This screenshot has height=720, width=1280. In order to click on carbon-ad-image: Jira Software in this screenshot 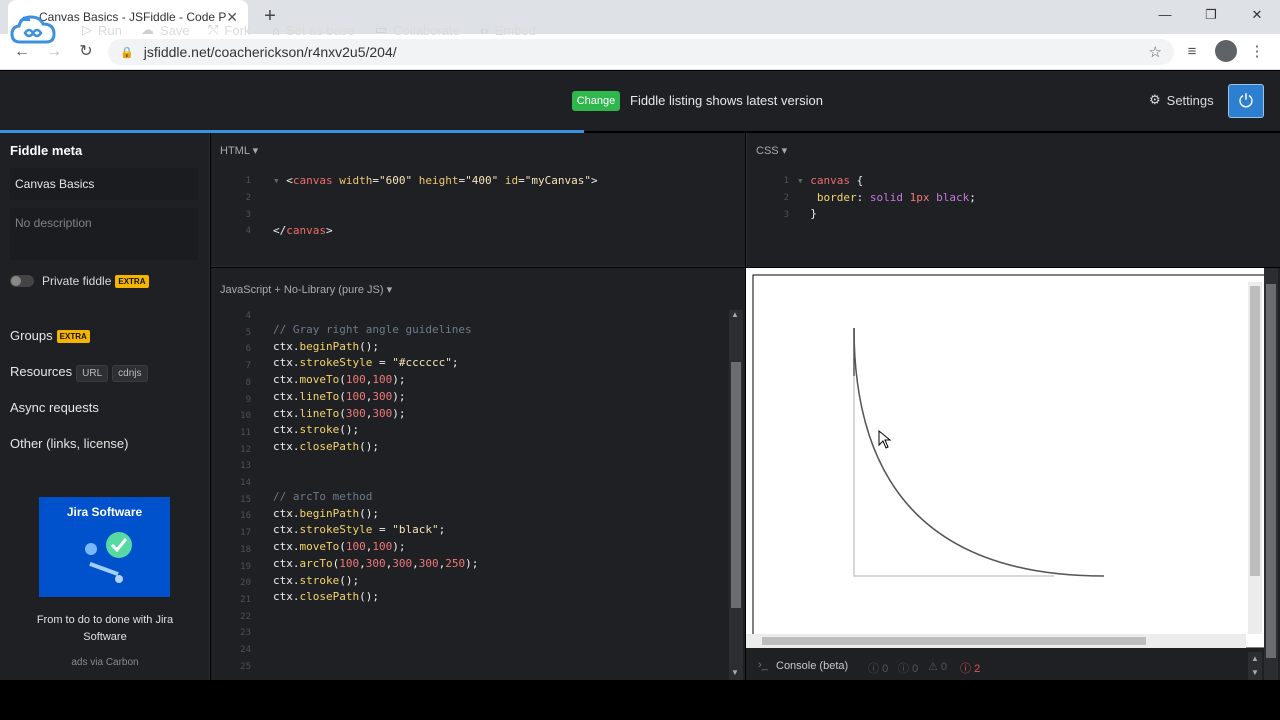, I will do `click(104, 547)`.